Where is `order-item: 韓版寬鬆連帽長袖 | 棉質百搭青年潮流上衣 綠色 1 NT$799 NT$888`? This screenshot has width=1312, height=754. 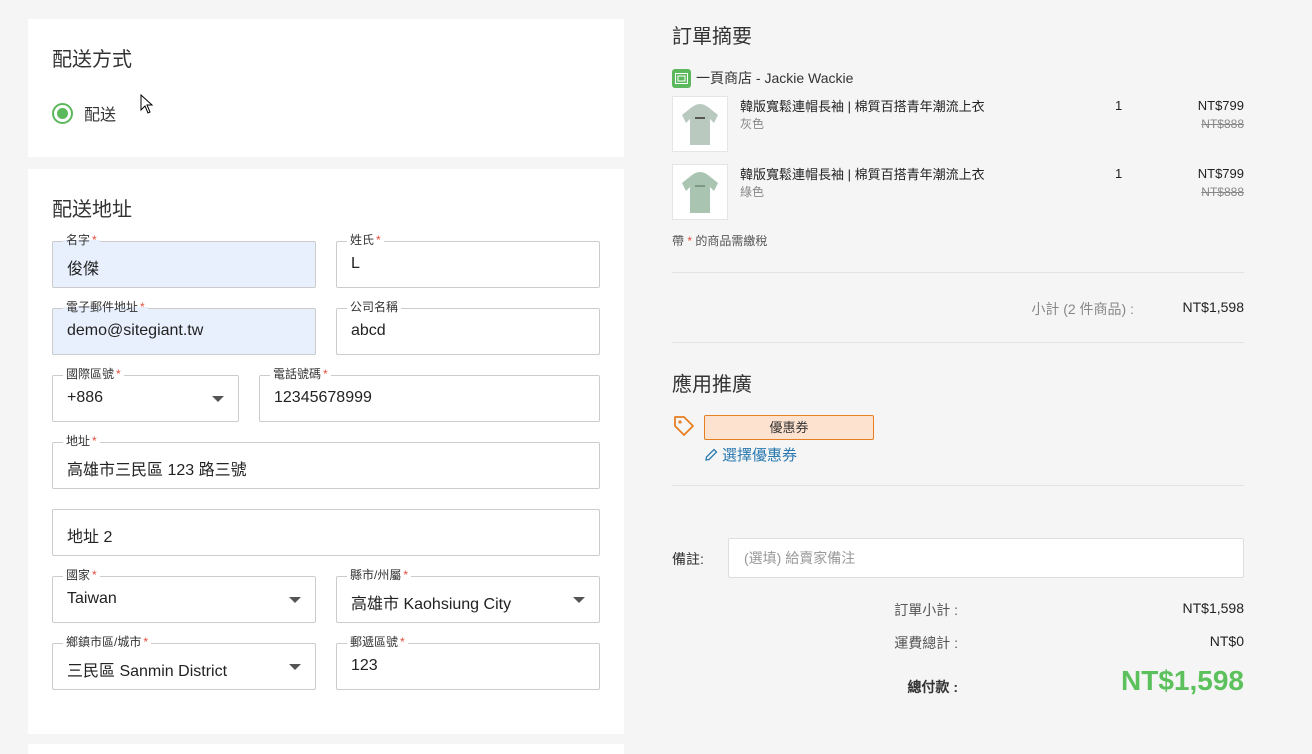 order-item: 韓版寬鬆連帽長袖 | 棉質百搭青年潮流上衣 綠色 1 NT$799 NT$888 is located at coordinates (958, 192).